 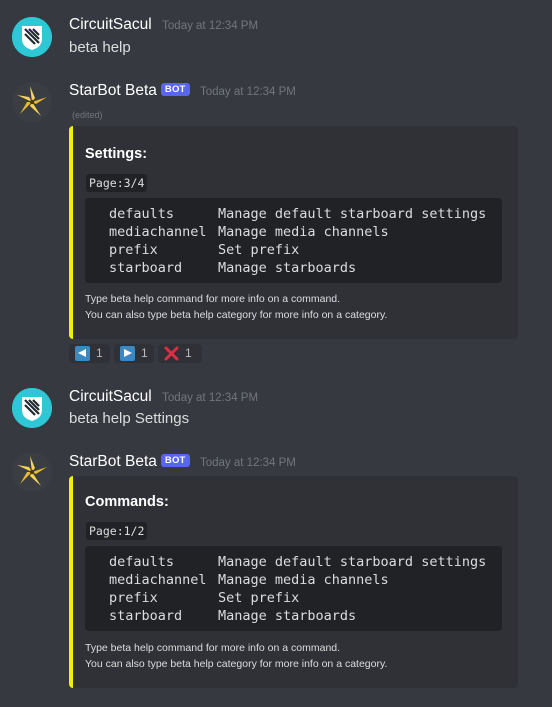 I want to click on embed-title: Settings:, so click(x=116, y=154).